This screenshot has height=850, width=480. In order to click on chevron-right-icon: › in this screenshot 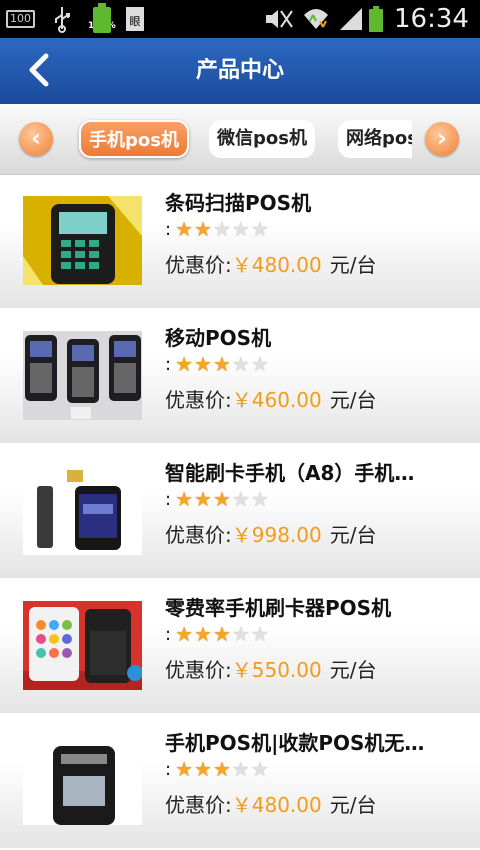, I will do `click(442, 138)`.